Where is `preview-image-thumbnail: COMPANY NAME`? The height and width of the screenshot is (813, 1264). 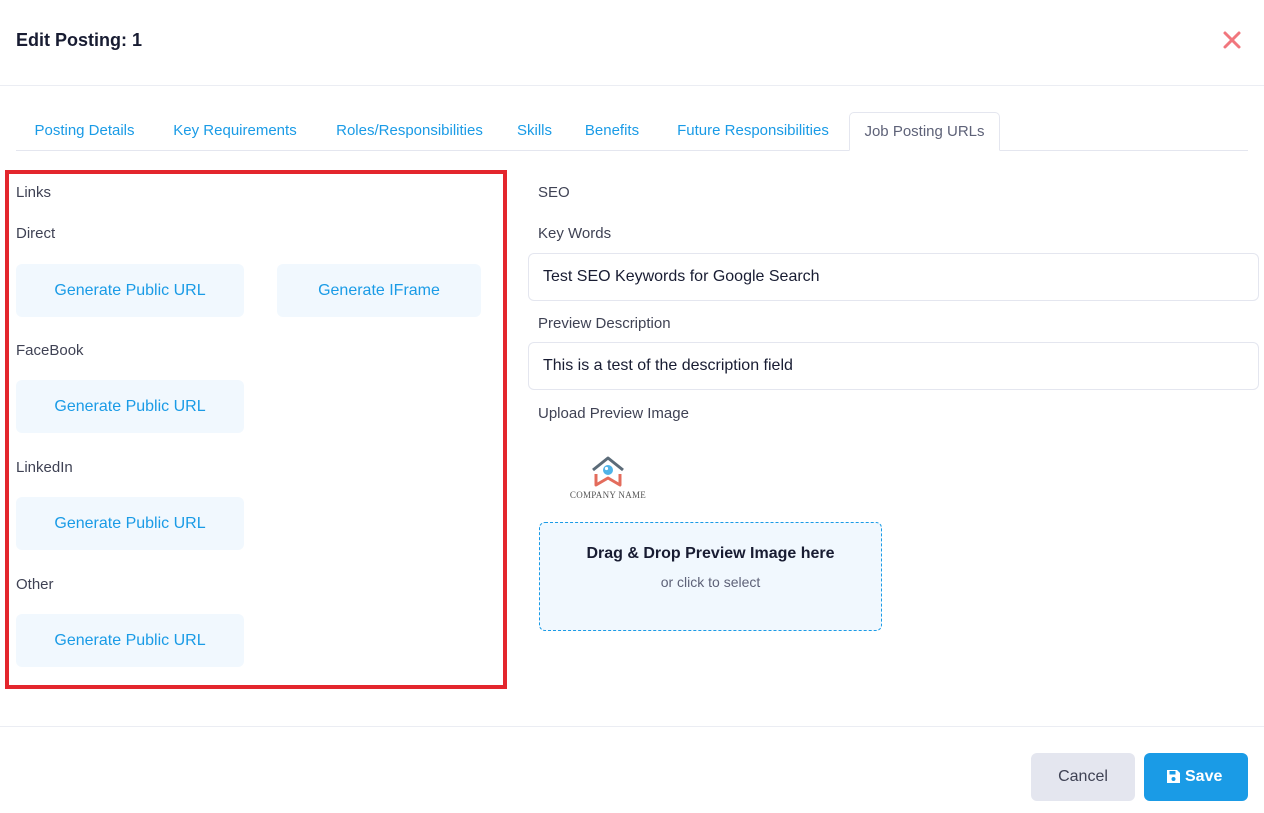 preview-image-thumbnail: COMPANY NAME is located at coordinates (608, 478).